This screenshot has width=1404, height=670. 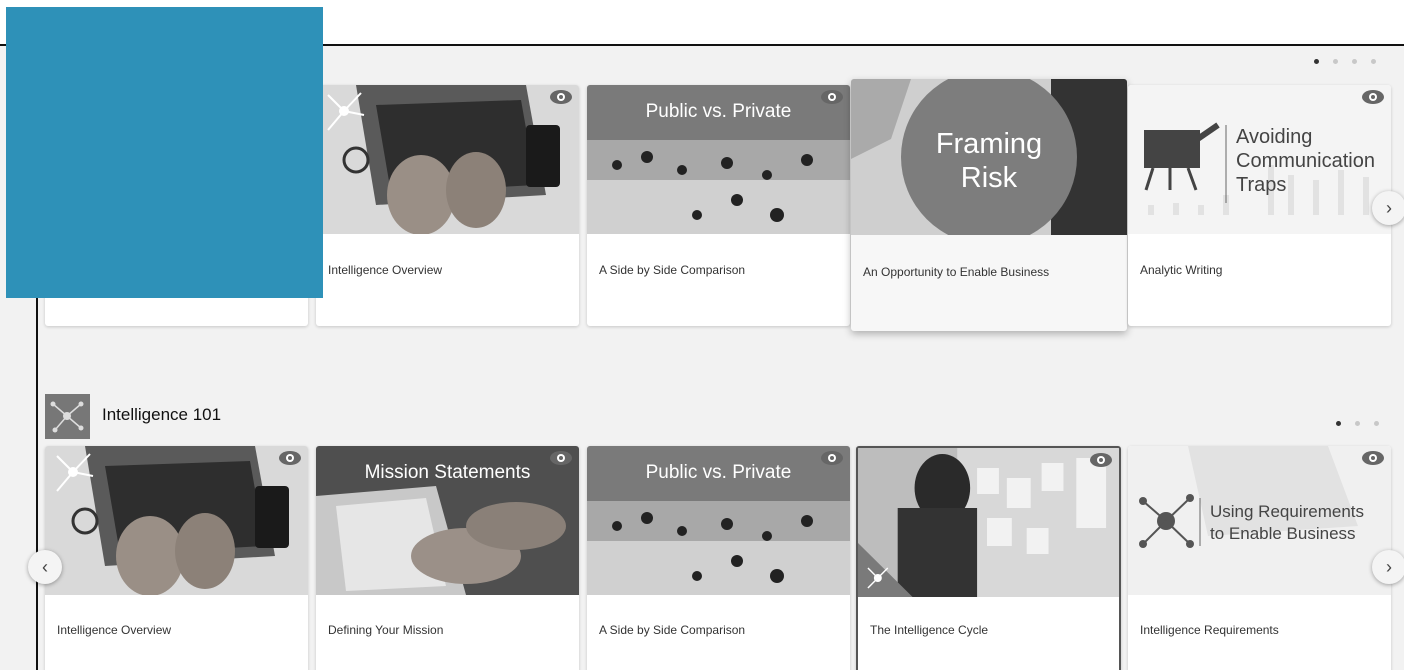 I want to click on card-caption: An Opportunity to Enable Business, so click(x=956, y=272).